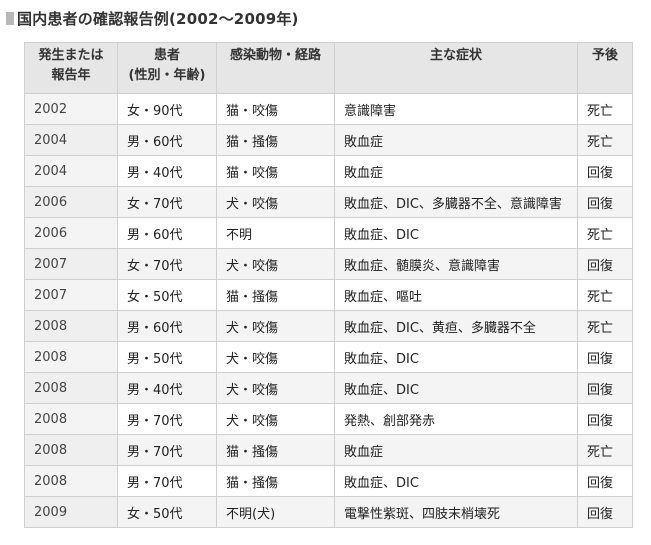  I want to click on header-year-line1: 発生または, so click(71, 55).